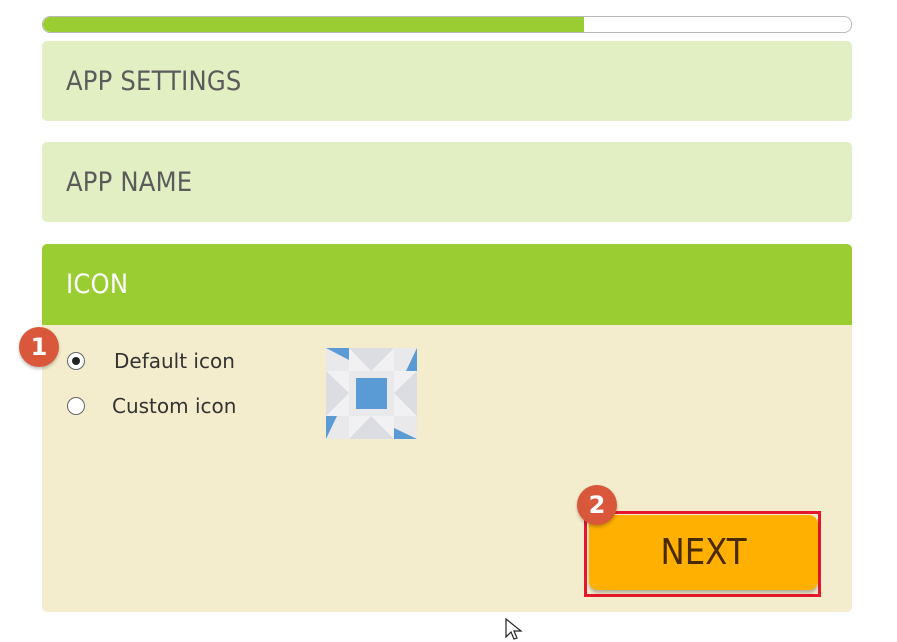 The width and height of the screenshot is (897, 642). Describe the element at coordinates (76, 406) in the screenshot. I see `custom-icon-radio` at that location.